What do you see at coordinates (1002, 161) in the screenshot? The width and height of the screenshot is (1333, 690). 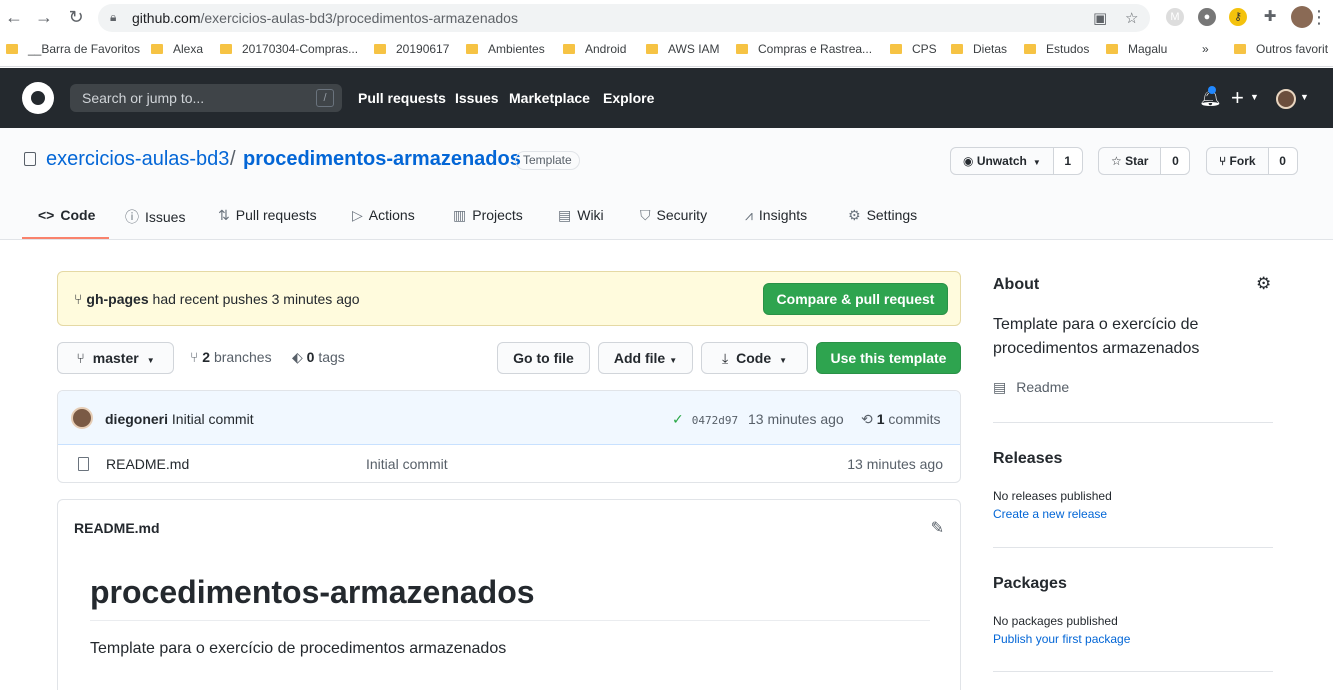 I see `watch-button: ◉ Unwatch ▼` at bounding box center [1002, 161].